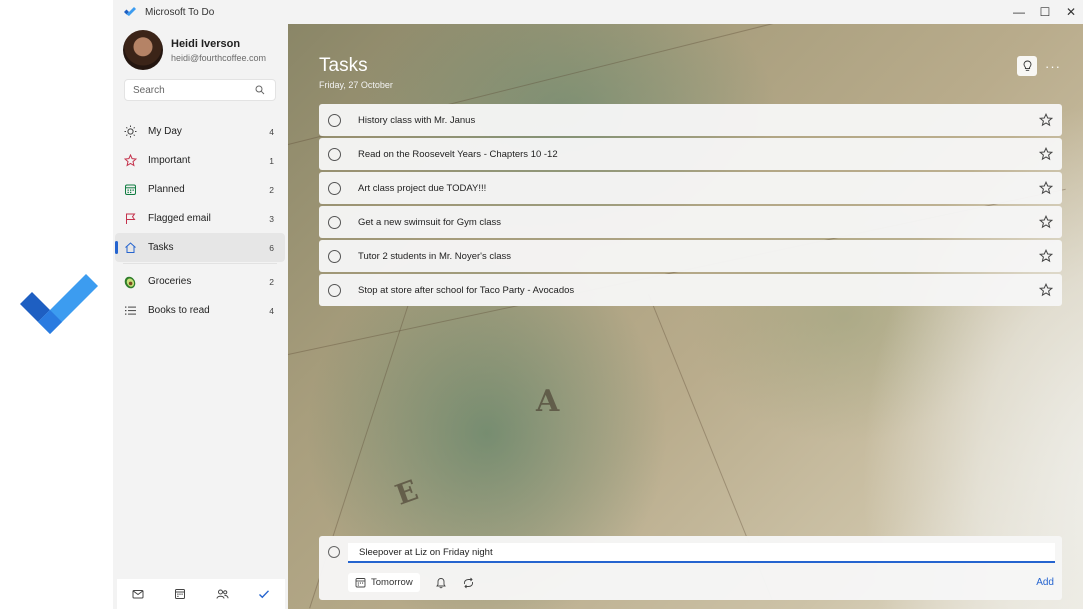 The height and width of the screenshot is (609, 1083). Describe the element at coordinates (1071, 12) in the screenshot. I see `close-button: ✕` at that location.